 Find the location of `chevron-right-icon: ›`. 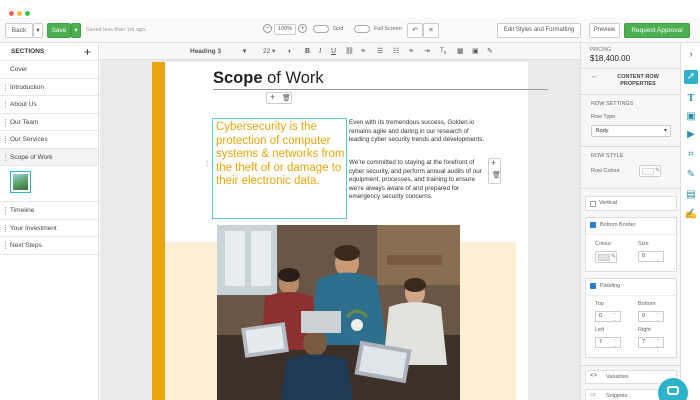

chevron-right-icon: › is located at coordinates (691, 55).